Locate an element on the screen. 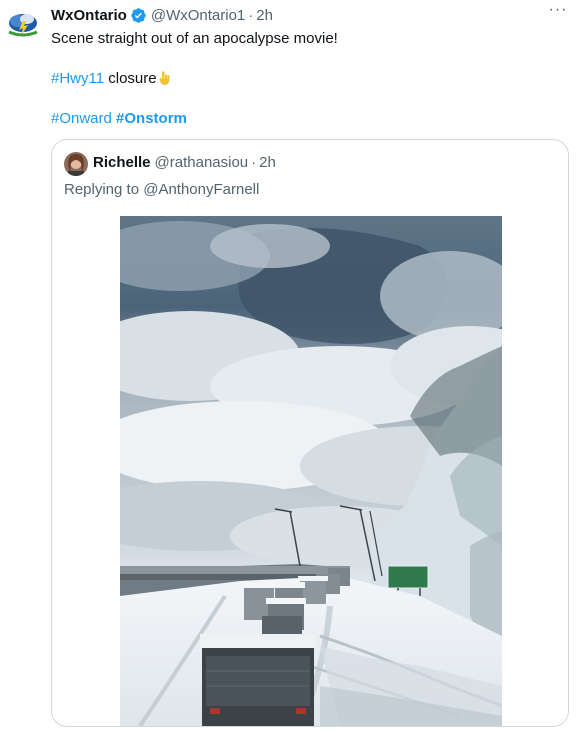 The height and width of the screenshot is (734, 580). verified-badge-icon is located at coordinates (138, 15).